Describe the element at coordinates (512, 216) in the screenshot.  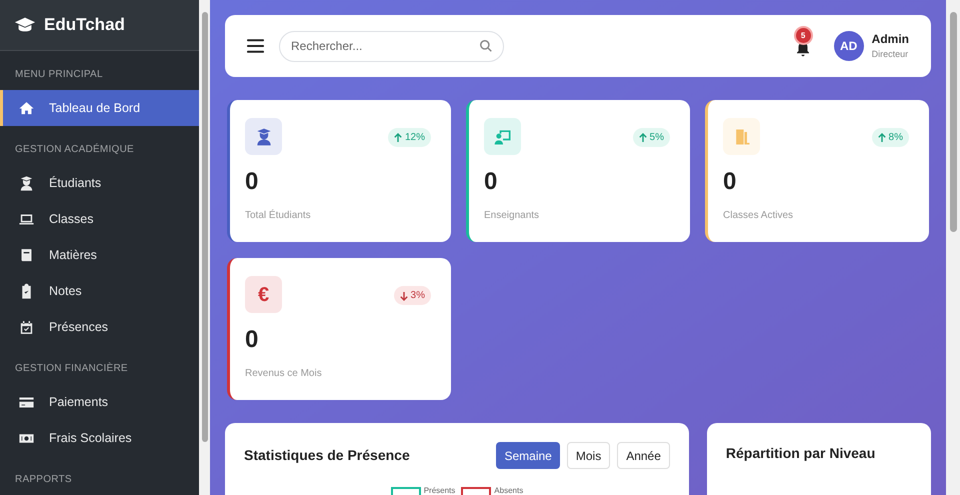
I see `stat-label: Enseignants` at that location.